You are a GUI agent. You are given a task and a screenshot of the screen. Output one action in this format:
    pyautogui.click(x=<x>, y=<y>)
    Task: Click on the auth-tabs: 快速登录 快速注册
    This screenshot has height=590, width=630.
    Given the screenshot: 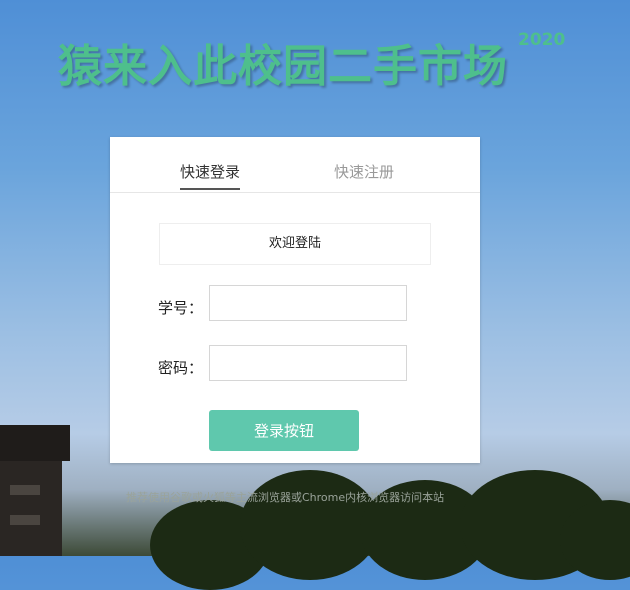 What is the action you would take?
    pyautogui.click(x=295, y=165)
    